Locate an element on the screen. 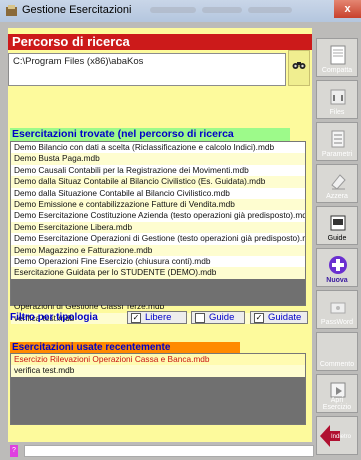 The image size is (361, 460). button-label: Parametri is located at coordinates (337, 154).